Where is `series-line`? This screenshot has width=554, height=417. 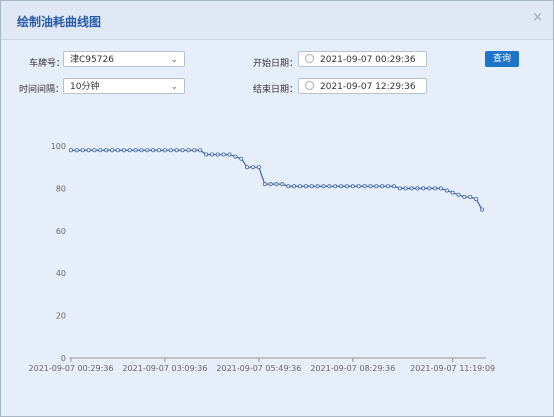 series-line is located at coordinates (277, 179).